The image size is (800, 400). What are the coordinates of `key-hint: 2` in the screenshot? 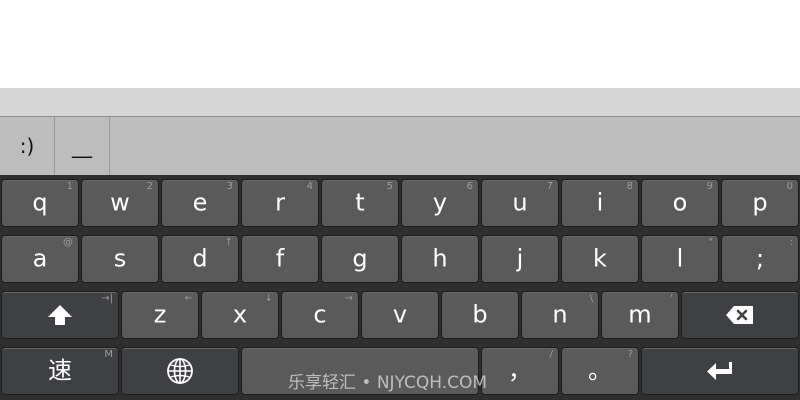 It's located at (149, 186).